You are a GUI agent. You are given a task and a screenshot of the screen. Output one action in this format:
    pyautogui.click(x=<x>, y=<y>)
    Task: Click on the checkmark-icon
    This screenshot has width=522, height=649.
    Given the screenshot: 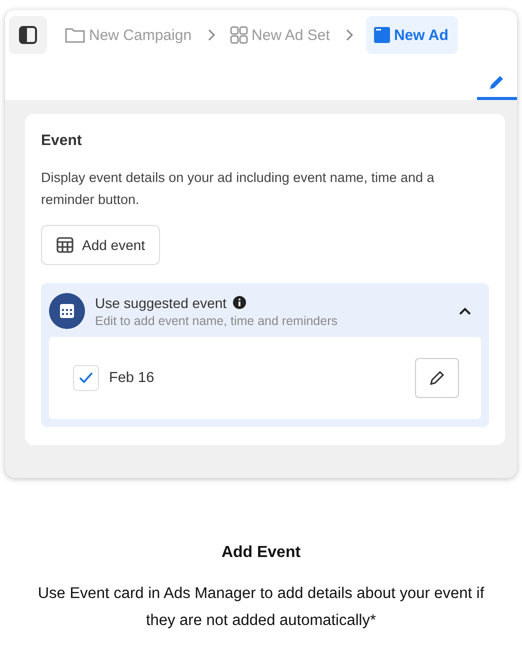 What is the action you would take?
    pyautogui.click(x=86, y=378)
    